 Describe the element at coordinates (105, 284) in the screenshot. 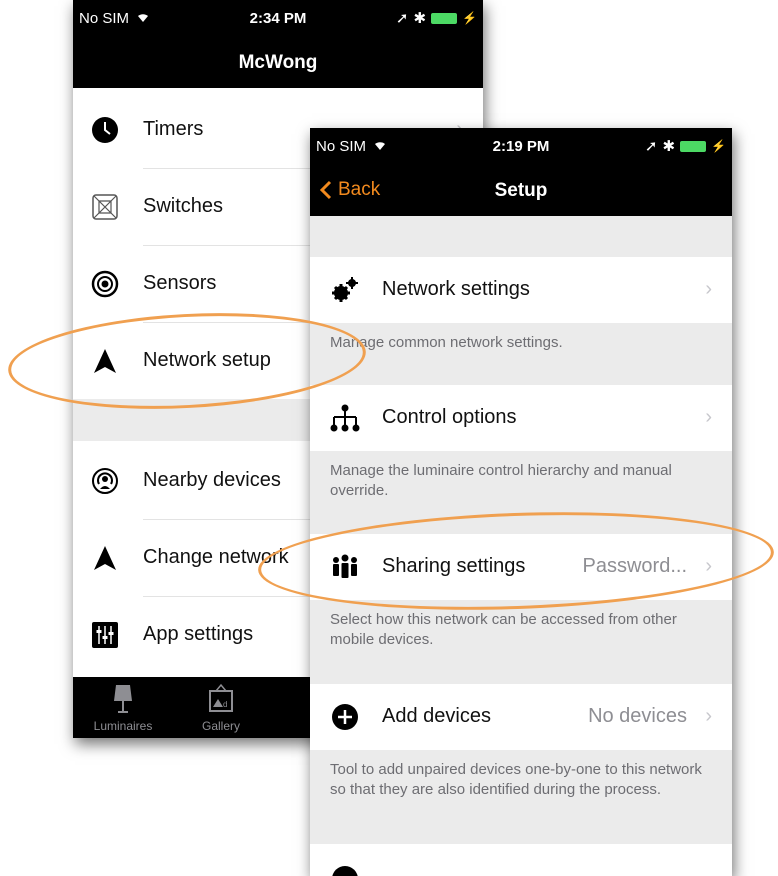

I see `sensor-icon` at that location.